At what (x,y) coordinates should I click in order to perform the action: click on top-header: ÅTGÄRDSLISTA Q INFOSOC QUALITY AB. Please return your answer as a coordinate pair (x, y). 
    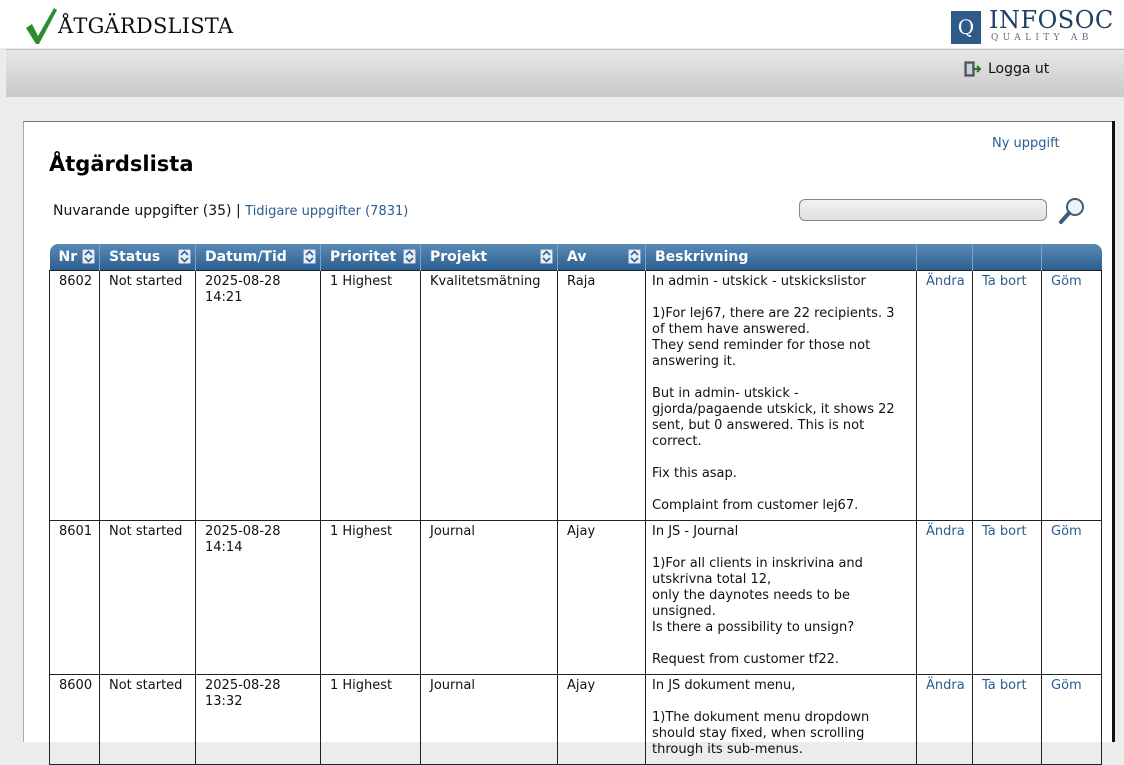
    Looking at the image, I should click on (562, 24).